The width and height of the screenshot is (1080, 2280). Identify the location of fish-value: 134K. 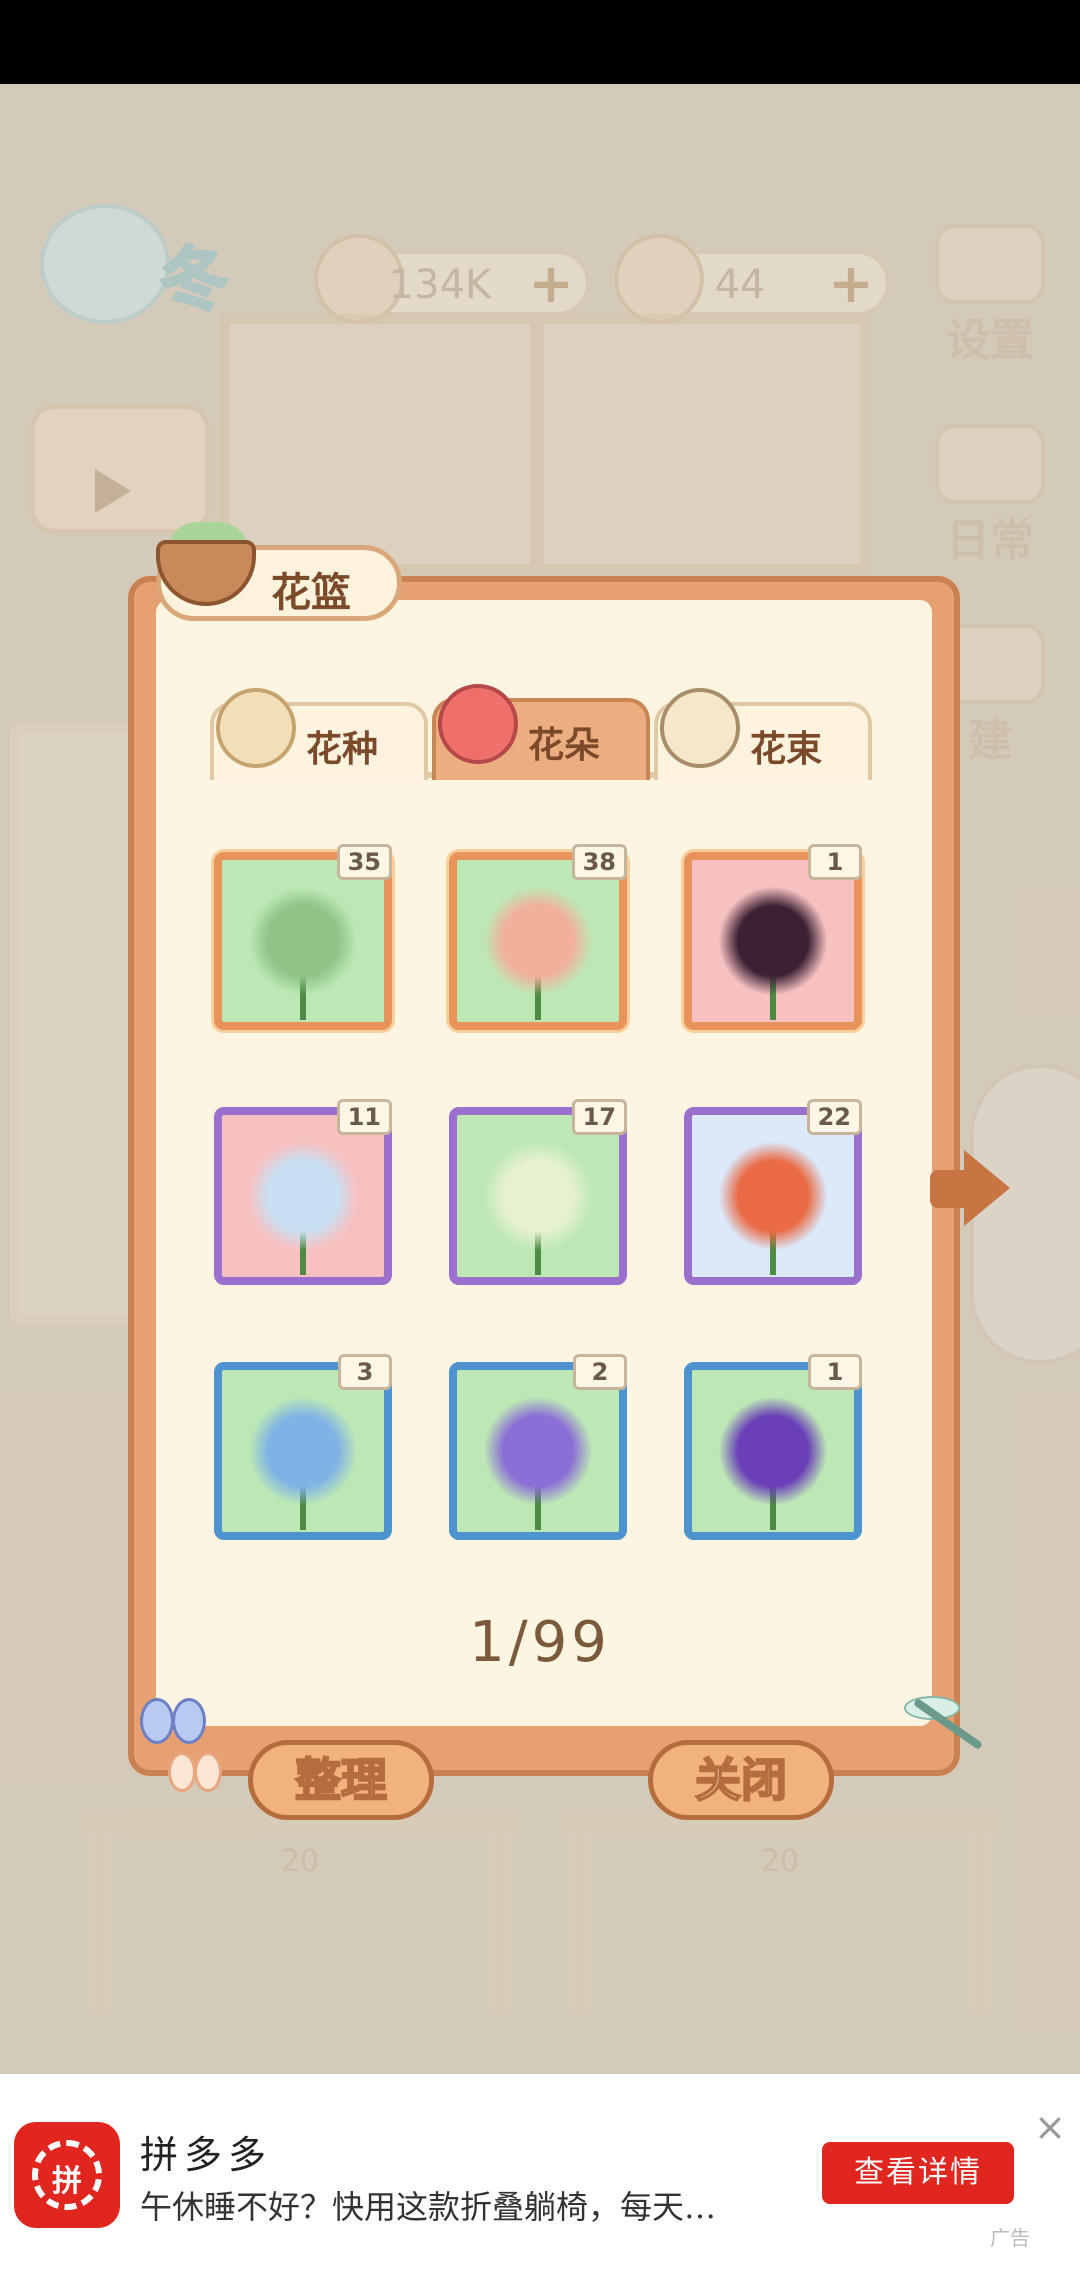
(440, 285).